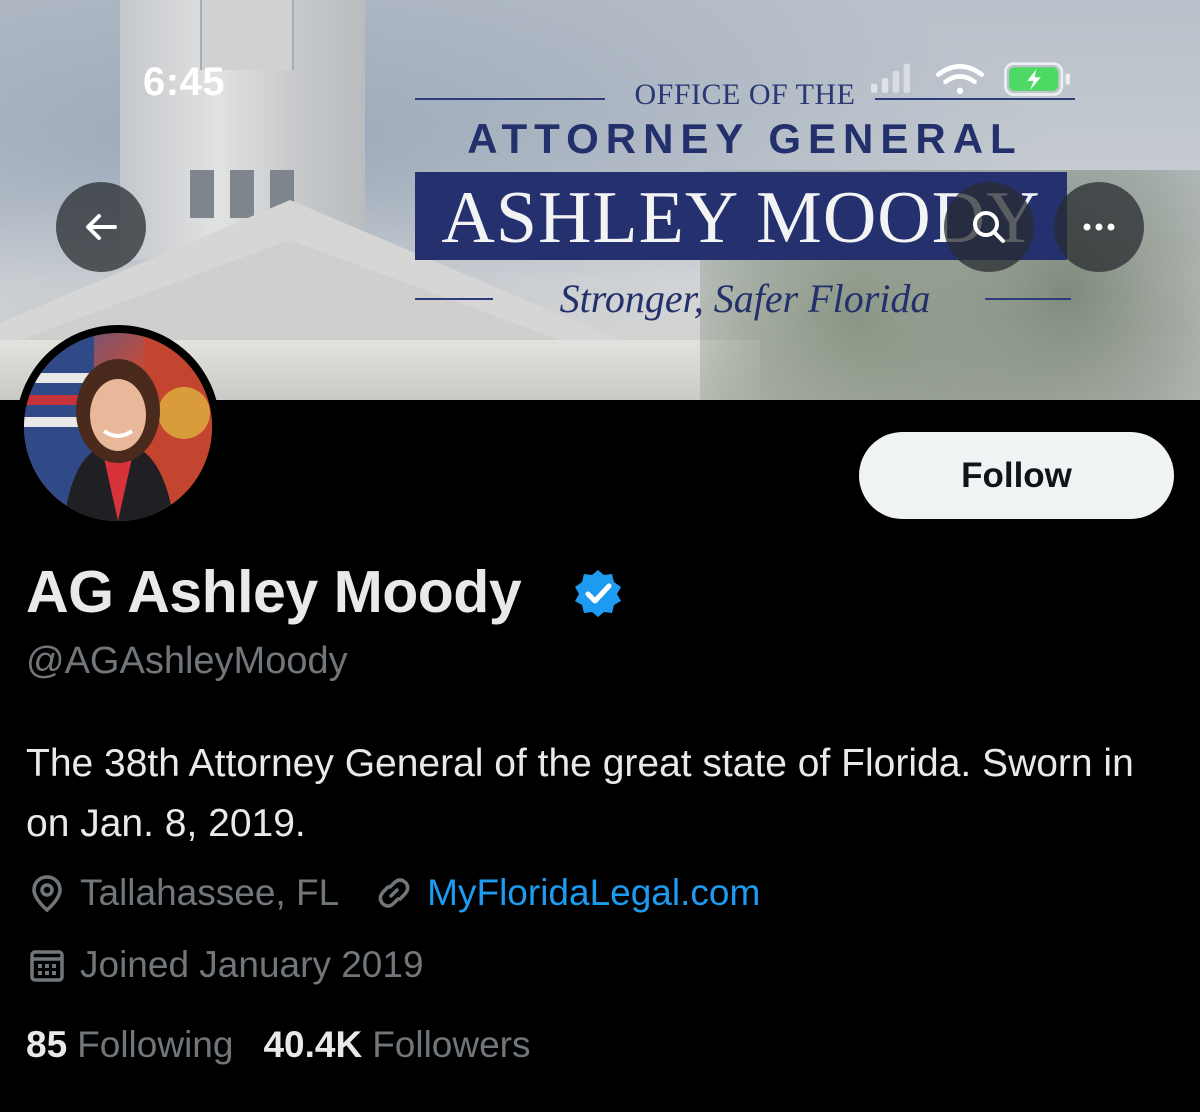 The image size is (1200, 1112). I want to click on profile-handle: @AGAshleyMoody, so click(187, 661).